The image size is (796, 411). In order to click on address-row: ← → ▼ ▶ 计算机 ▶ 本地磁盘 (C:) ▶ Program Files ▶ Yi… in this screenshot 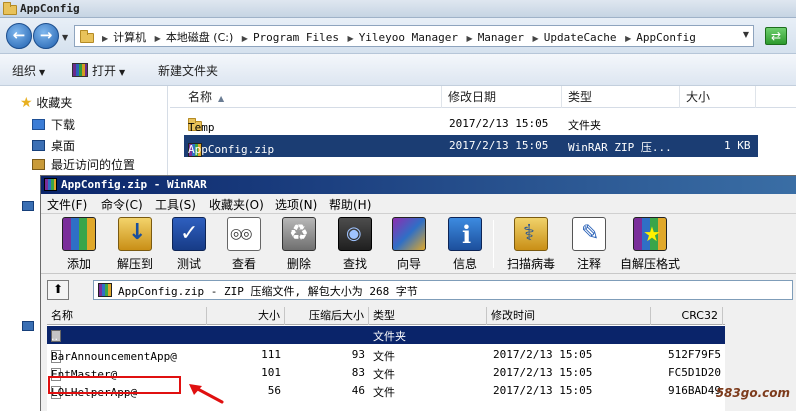, I will do `click(398, 36)`.